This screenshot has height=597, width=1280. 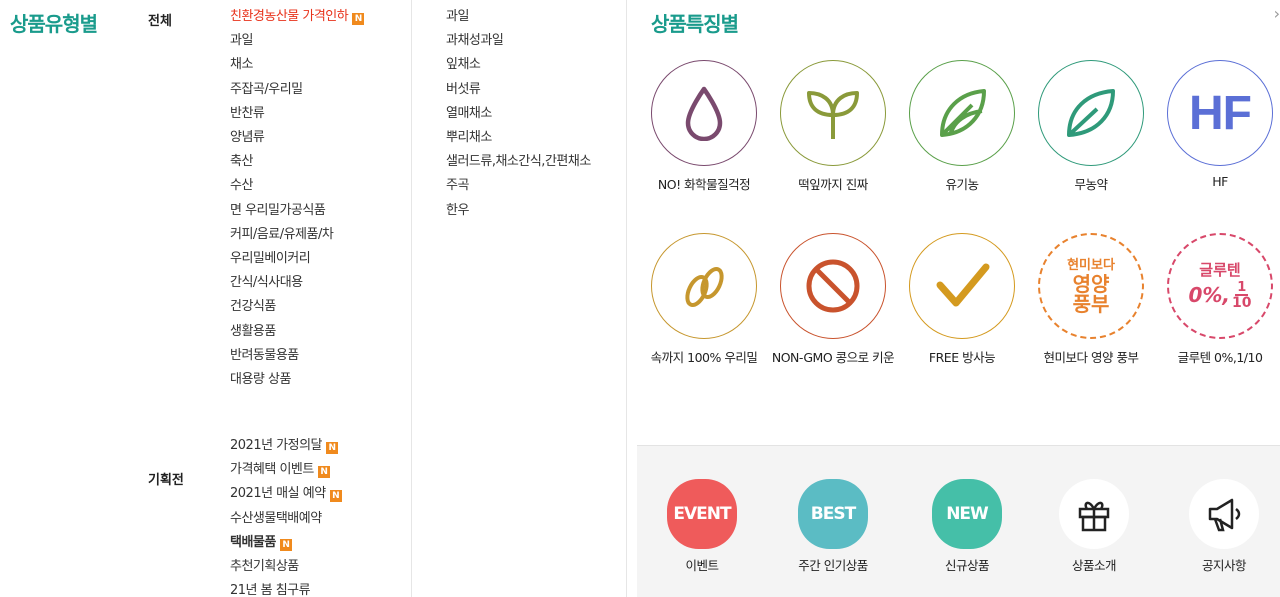 I want to click on subcategory-item: 열매채소, so click(x=518, y=114).